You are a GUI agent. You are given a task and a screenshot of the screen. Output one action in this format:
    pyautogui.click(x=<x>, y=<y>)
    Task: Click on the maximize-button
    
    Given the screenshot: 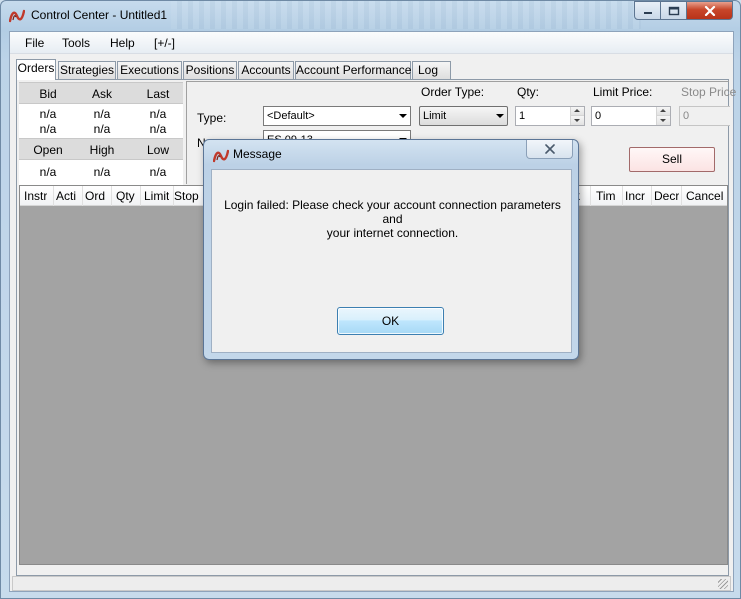 What is the action you would take?
    pyautogui.click(x=674, y=10)
    